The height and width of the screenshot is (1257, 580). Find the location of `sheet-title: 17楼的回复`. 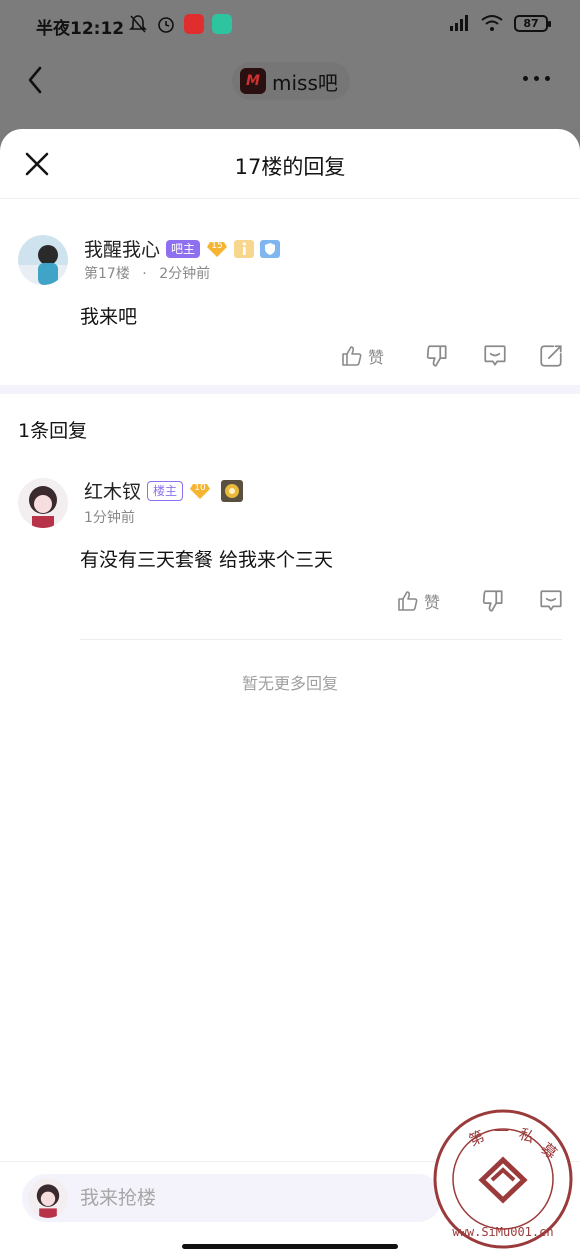

sheet-title: 17楼的回复 is located at coordinates (290, 167).